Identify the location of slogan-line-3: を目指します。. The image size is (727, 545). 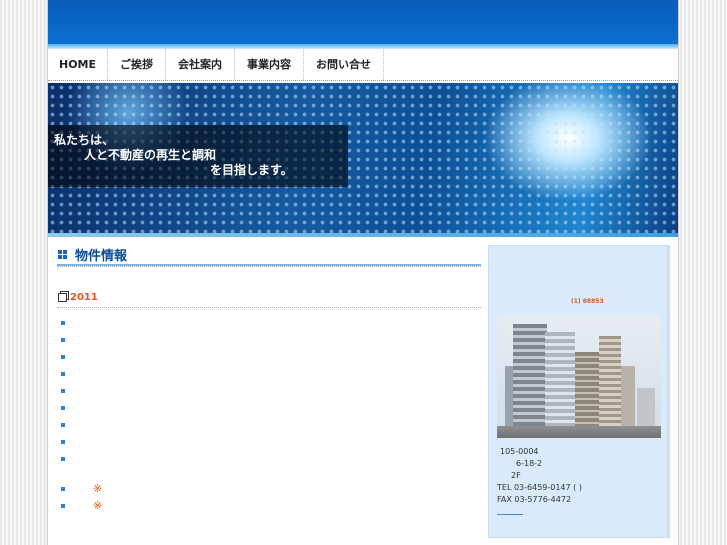
(251, 170).